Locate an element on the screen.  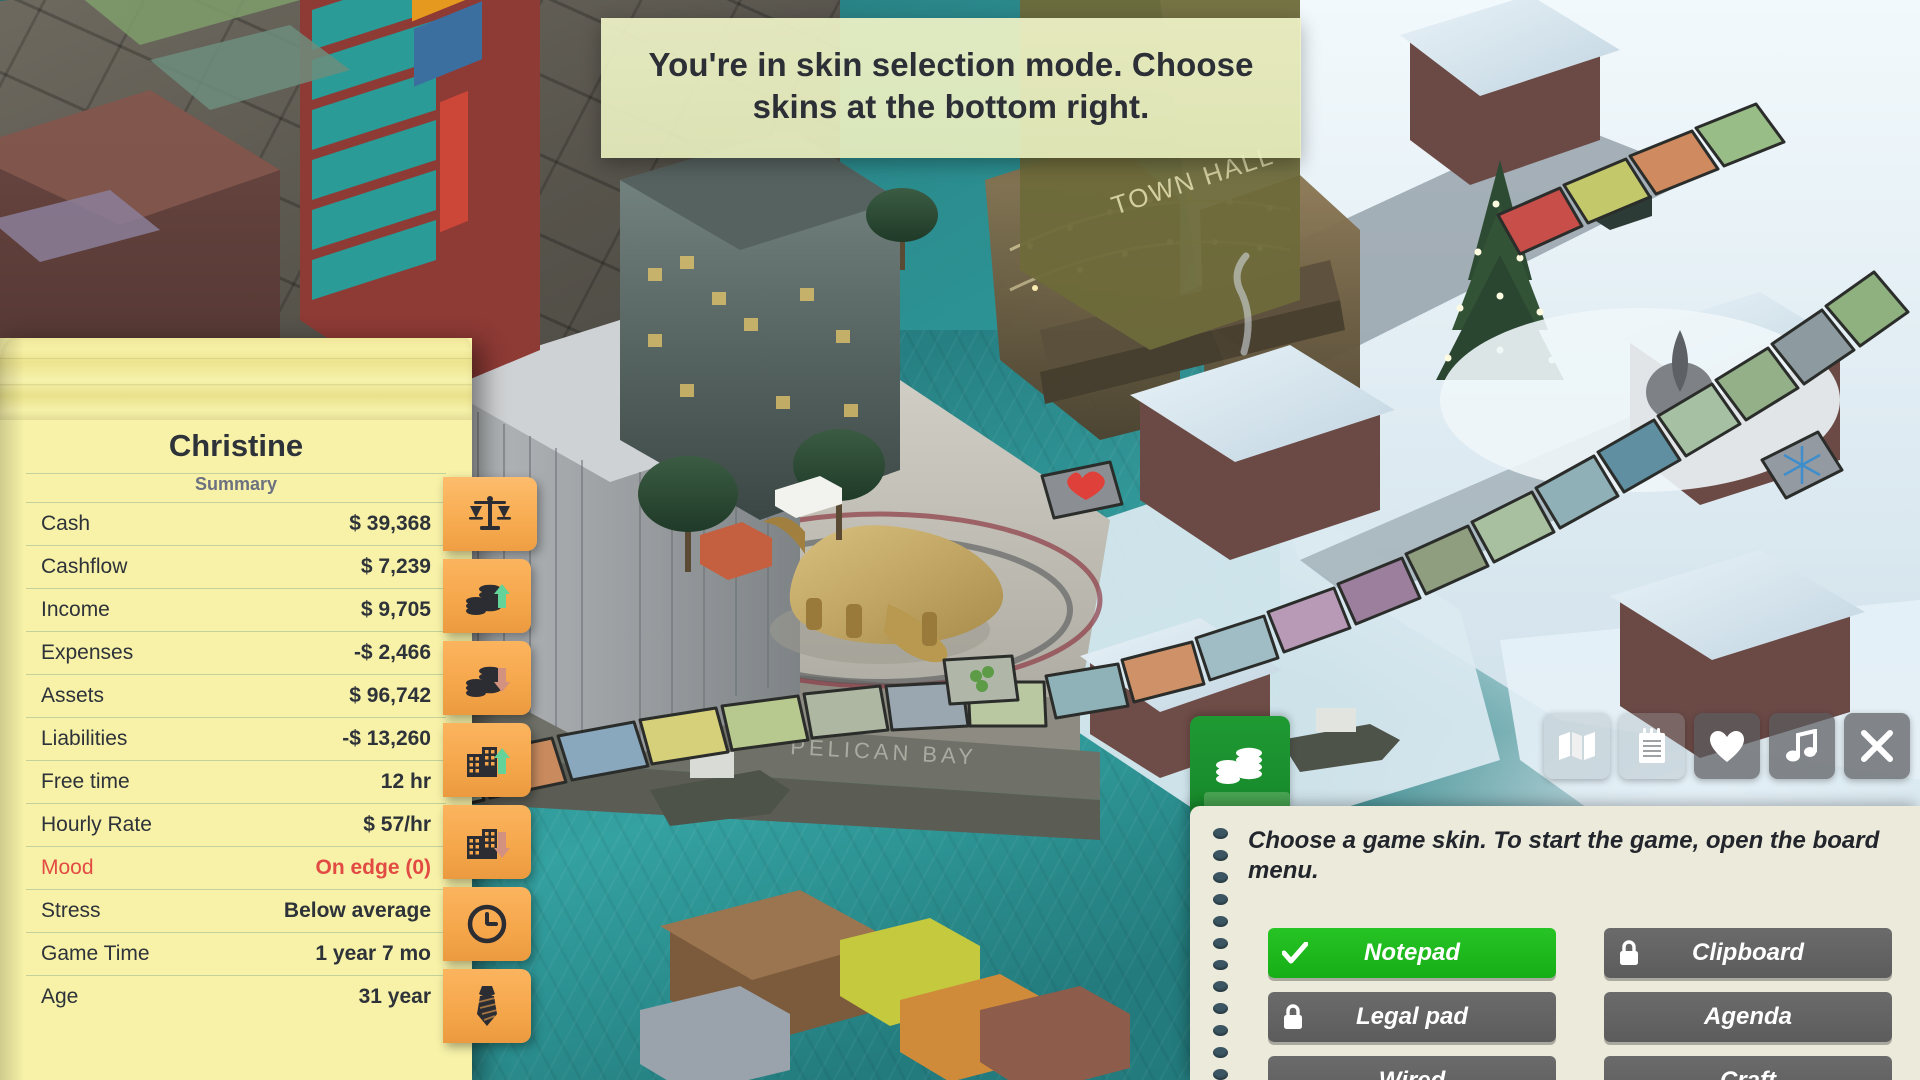
summary-row: Cashflow $ 7,239 is located at coordinates (236, 566).